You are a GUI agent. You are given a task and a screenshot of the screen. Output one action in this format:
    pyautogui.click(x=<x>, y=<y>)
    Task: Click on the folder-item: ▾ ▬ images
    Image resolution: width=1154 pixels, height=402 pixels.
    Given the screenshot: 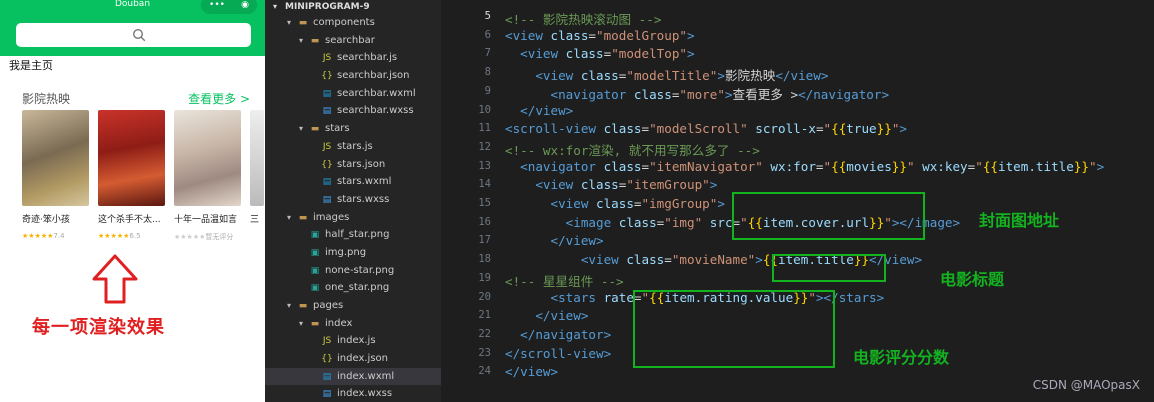 What is the action you would take?
    pyautogui.click(x=353, y=218)
    